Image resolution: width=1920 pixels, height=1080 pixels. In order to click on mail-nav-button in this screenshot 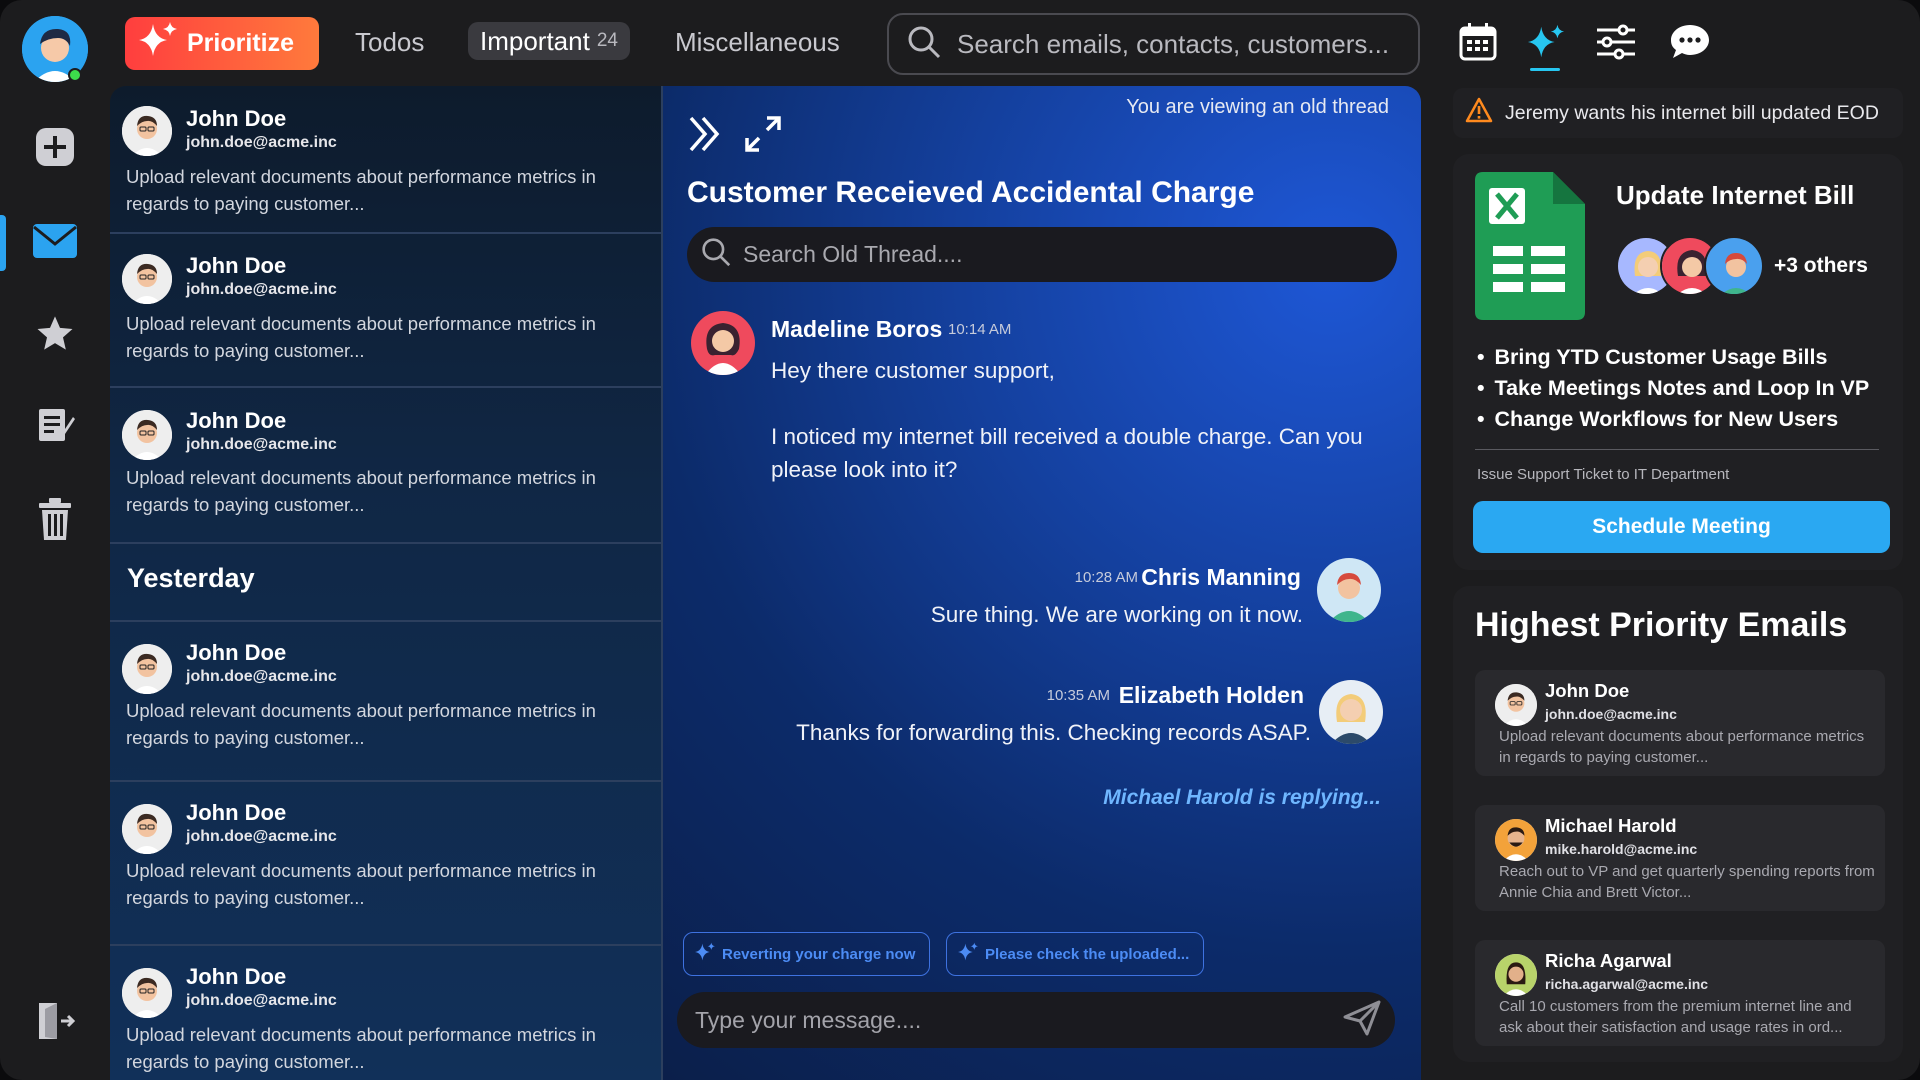, I will do `click(55, 243)`.